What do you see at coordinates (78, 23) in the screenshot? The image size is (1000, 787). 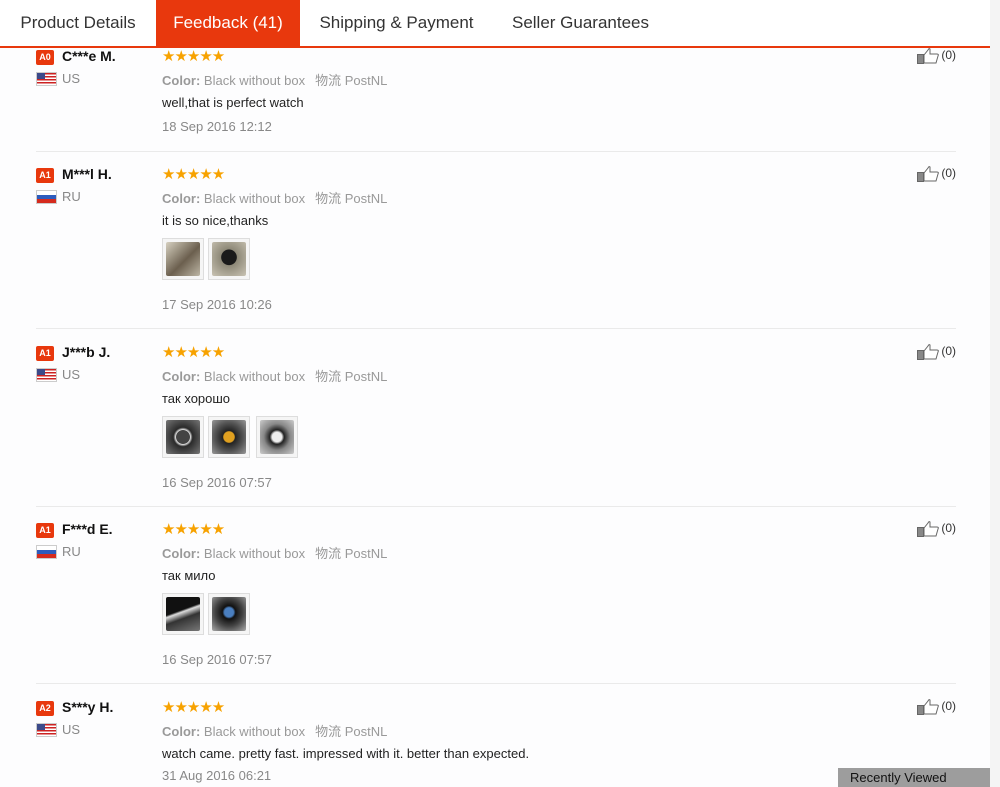 I see `tab-product-details: Product Details` at bounding box center [78, 23].